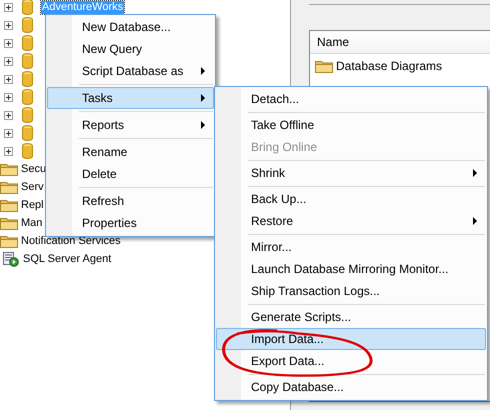 This screenshot has height=410, width=490. Describe the element at coordinates (130, 152) in the screenshot. I see `menu-item: Rename` at that location.